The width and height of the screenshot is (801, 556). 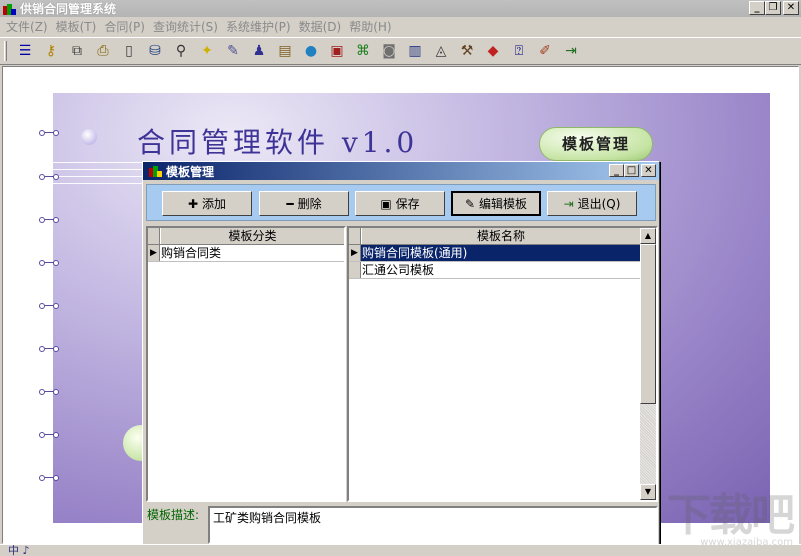 What do you see at coordinates (519, 51) in the screenshot?
I see `help-icon: ⍰` at bounding box center [519, 51].